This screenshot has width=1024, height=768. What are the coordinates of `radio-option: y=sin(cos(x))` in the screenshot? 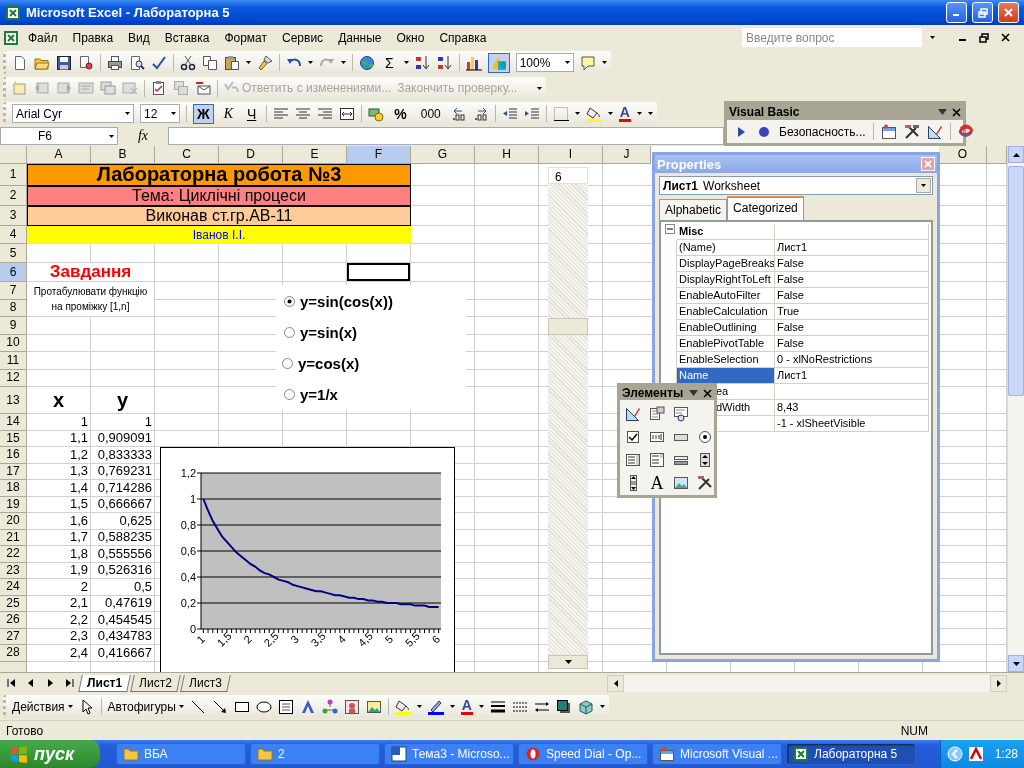 It's located at (373, 301).